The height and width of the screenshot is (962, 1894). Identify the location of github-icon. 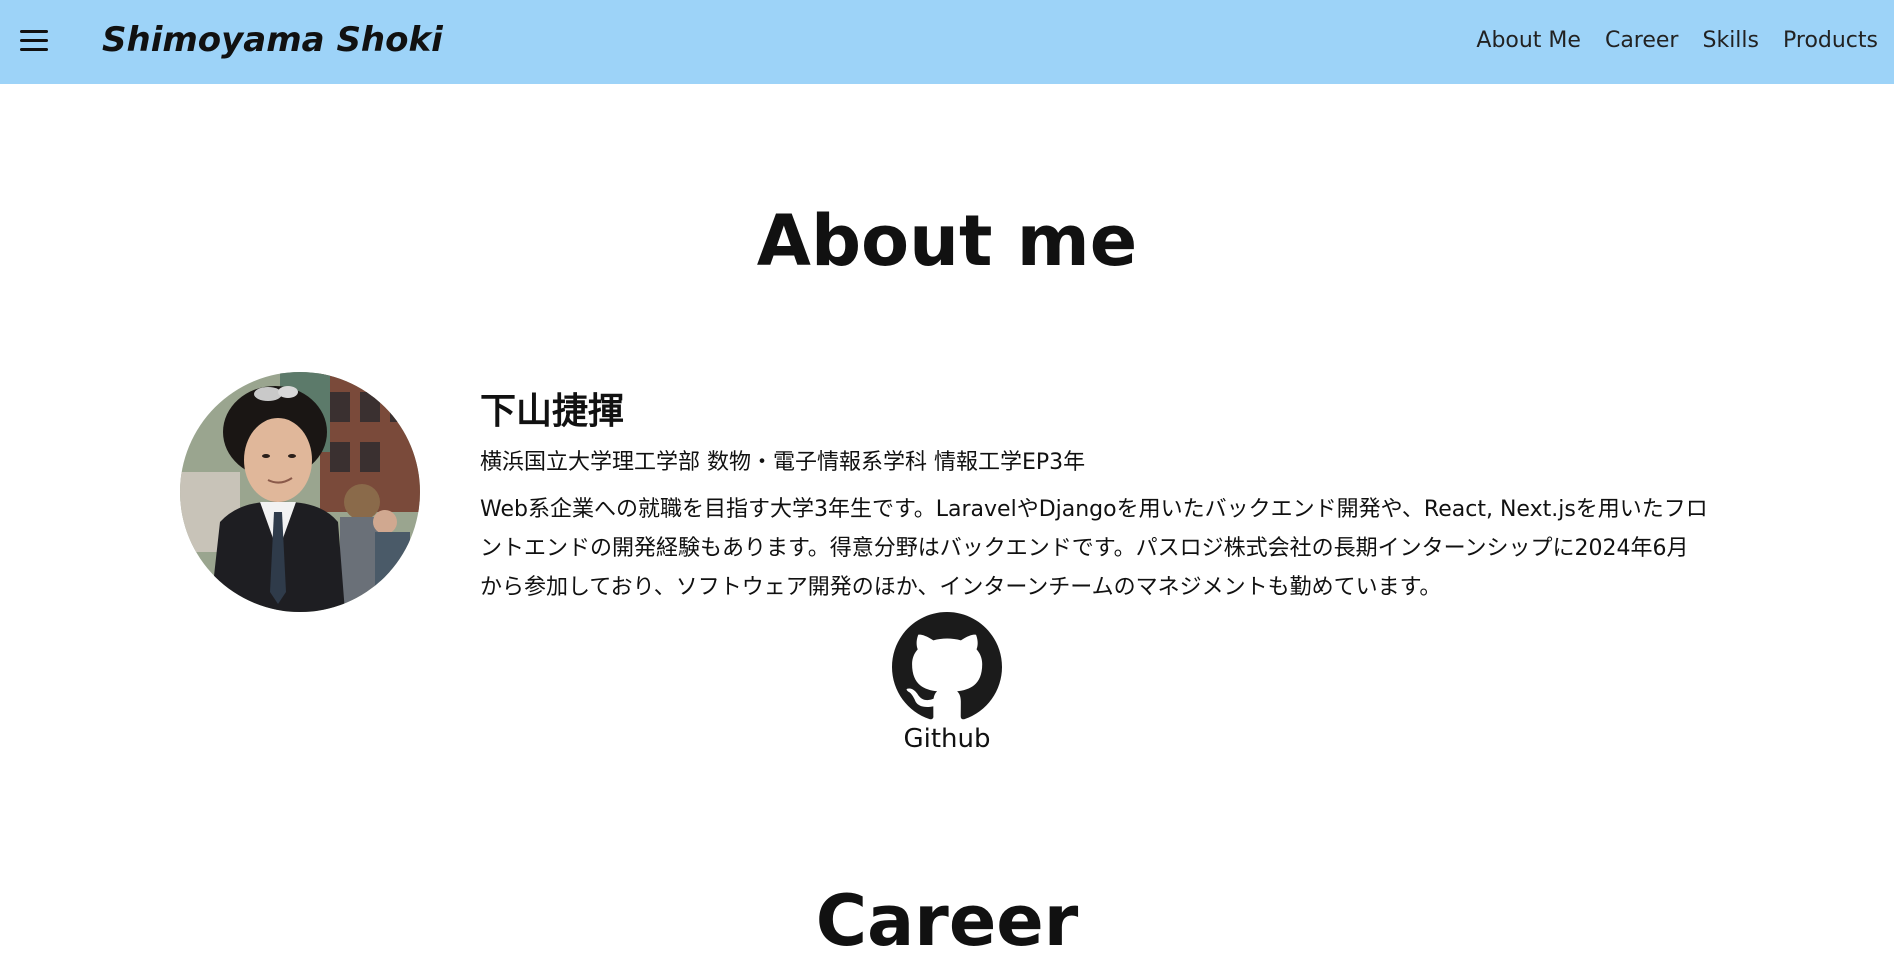
(947, 667).